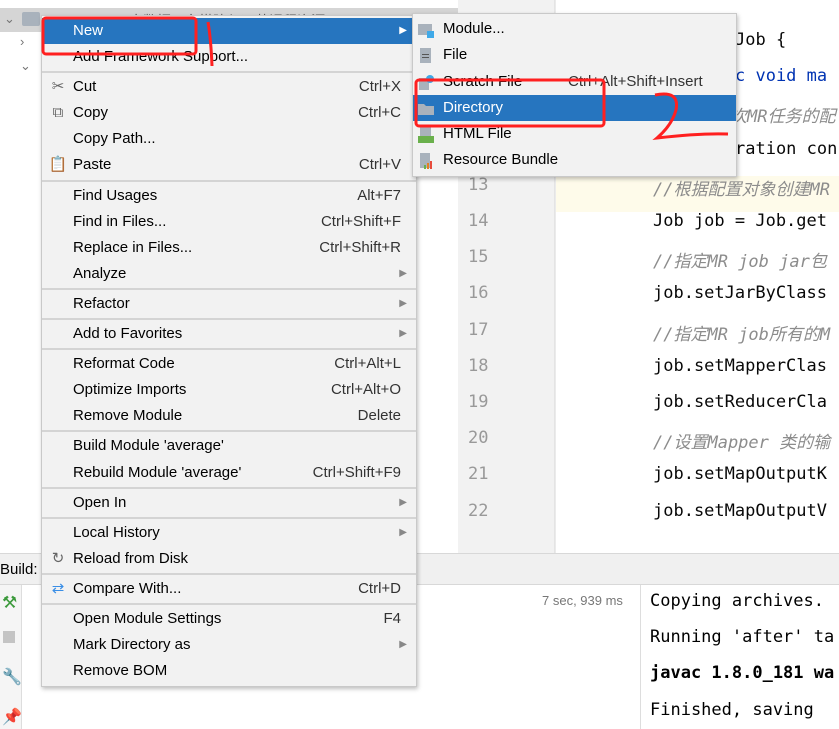 Image resolution: width=839 pixels, height=729 pixels. Describe the element at coordinates (229, 671) in the screenshot. I see `menu-item-remove-bom: Remove BOM` at that location.